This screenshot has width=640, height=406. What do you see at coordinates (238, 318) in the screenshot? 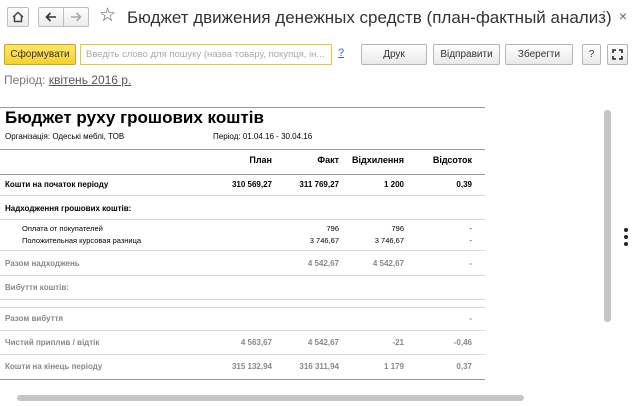
I see `table-row: Разом вибуття -` at bounding box center [238, 318].